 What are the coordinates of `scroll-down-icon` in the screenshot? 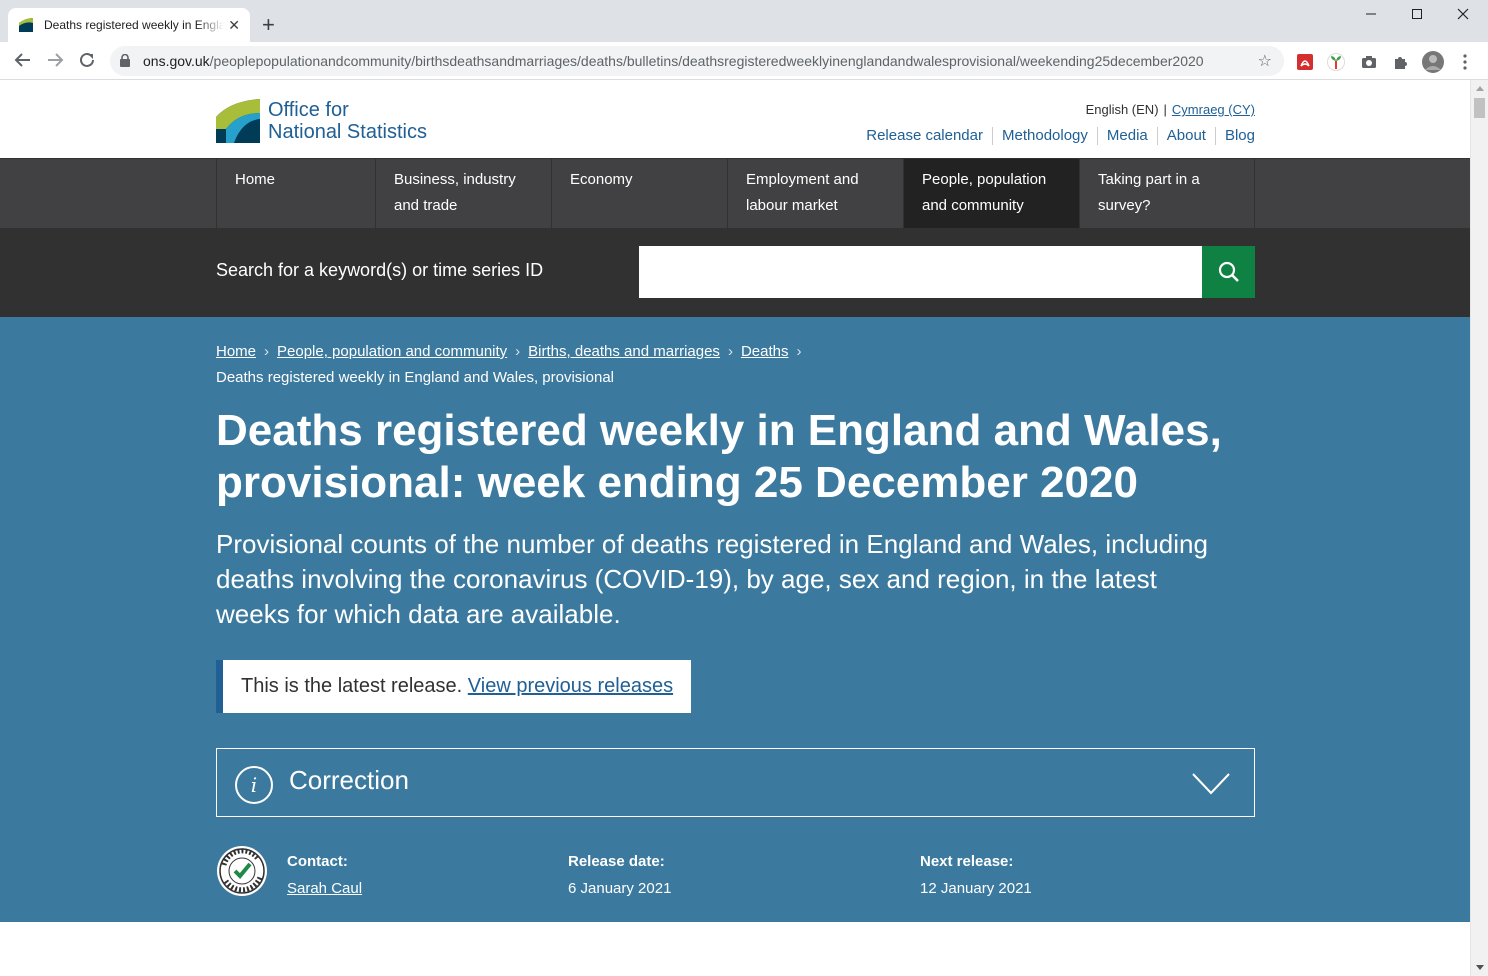 It's located at (1480, 967).